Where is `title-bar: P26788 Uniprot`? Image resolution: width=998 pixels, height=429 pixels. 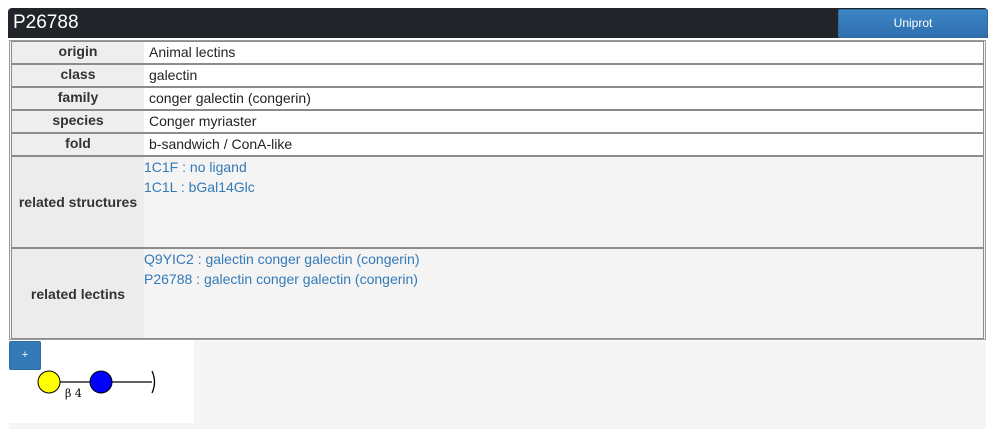 title-bar: P26788 Uniprot is located at coordinates (498, 23).